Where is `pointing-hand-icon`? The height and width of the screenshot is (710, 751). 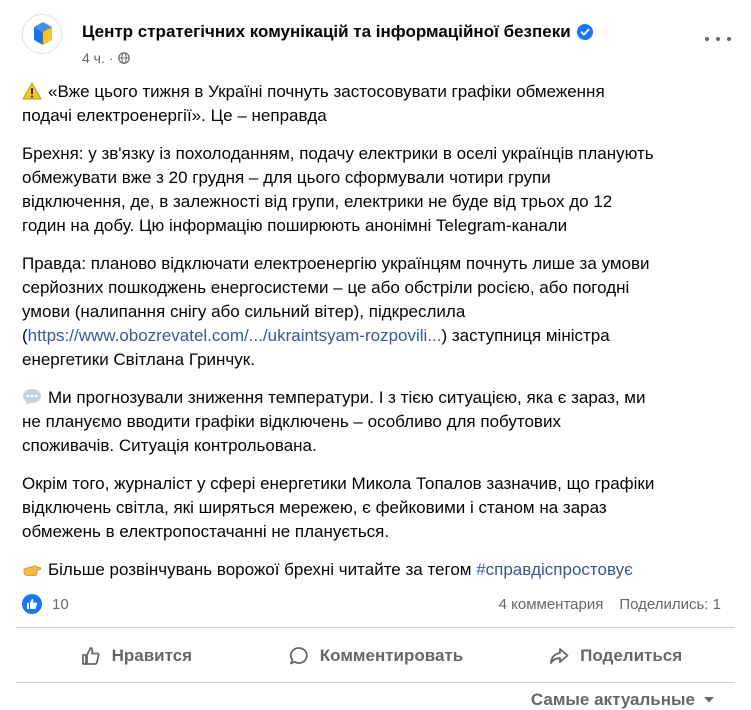
pointing-hand-icon is located at coordinates (32, 570).